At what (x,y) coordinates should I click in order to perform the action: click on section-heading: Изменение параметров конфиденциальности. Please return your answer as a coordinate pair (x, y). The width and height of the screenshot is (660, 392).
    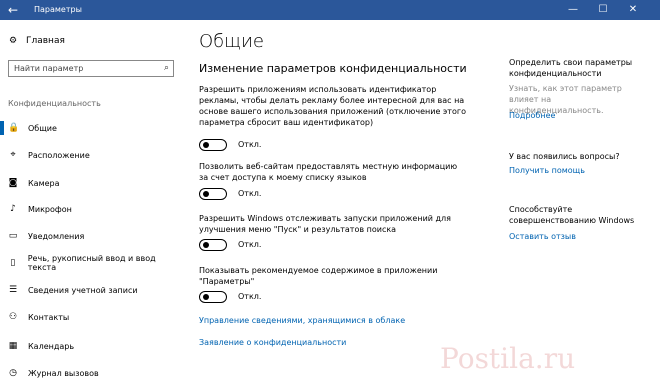
    Looking at the image, I should click on (333, 68).